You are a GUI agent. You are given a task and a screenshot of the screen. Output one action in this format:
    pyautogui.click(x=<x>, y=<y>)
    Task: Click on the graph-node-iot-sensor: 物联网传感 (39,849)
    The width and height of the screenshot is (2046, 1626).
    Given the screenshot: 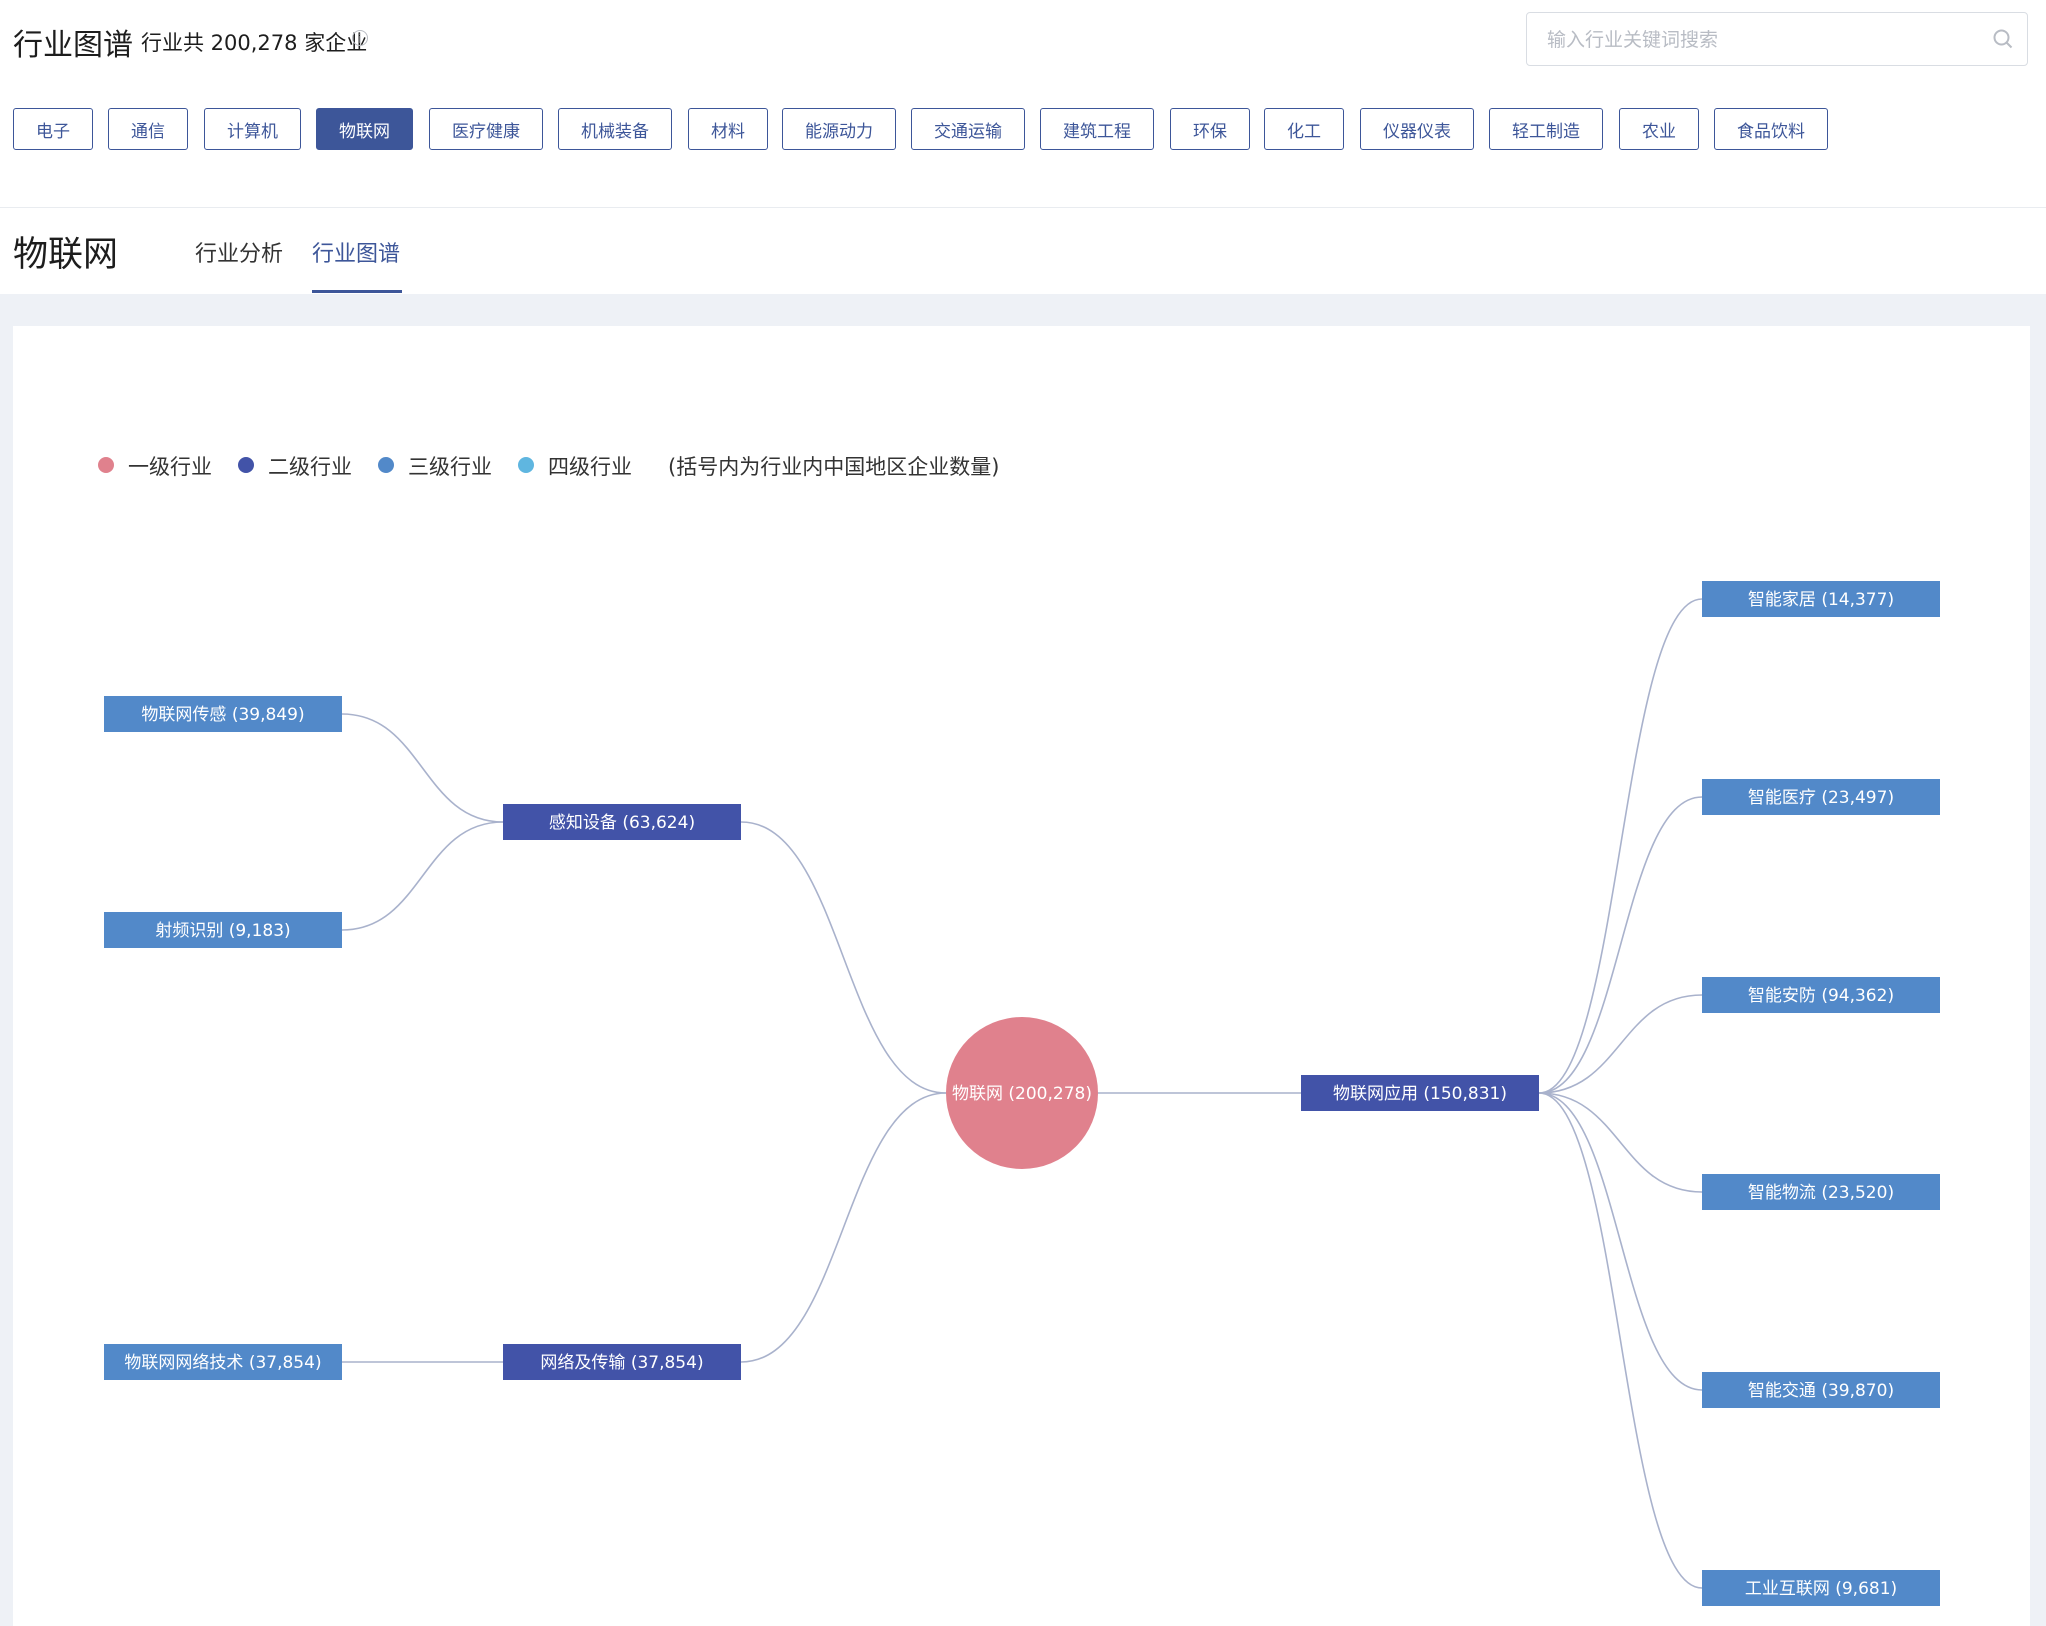 What is the action you would take?
    pyautogui.click(x=223, y=714)
    